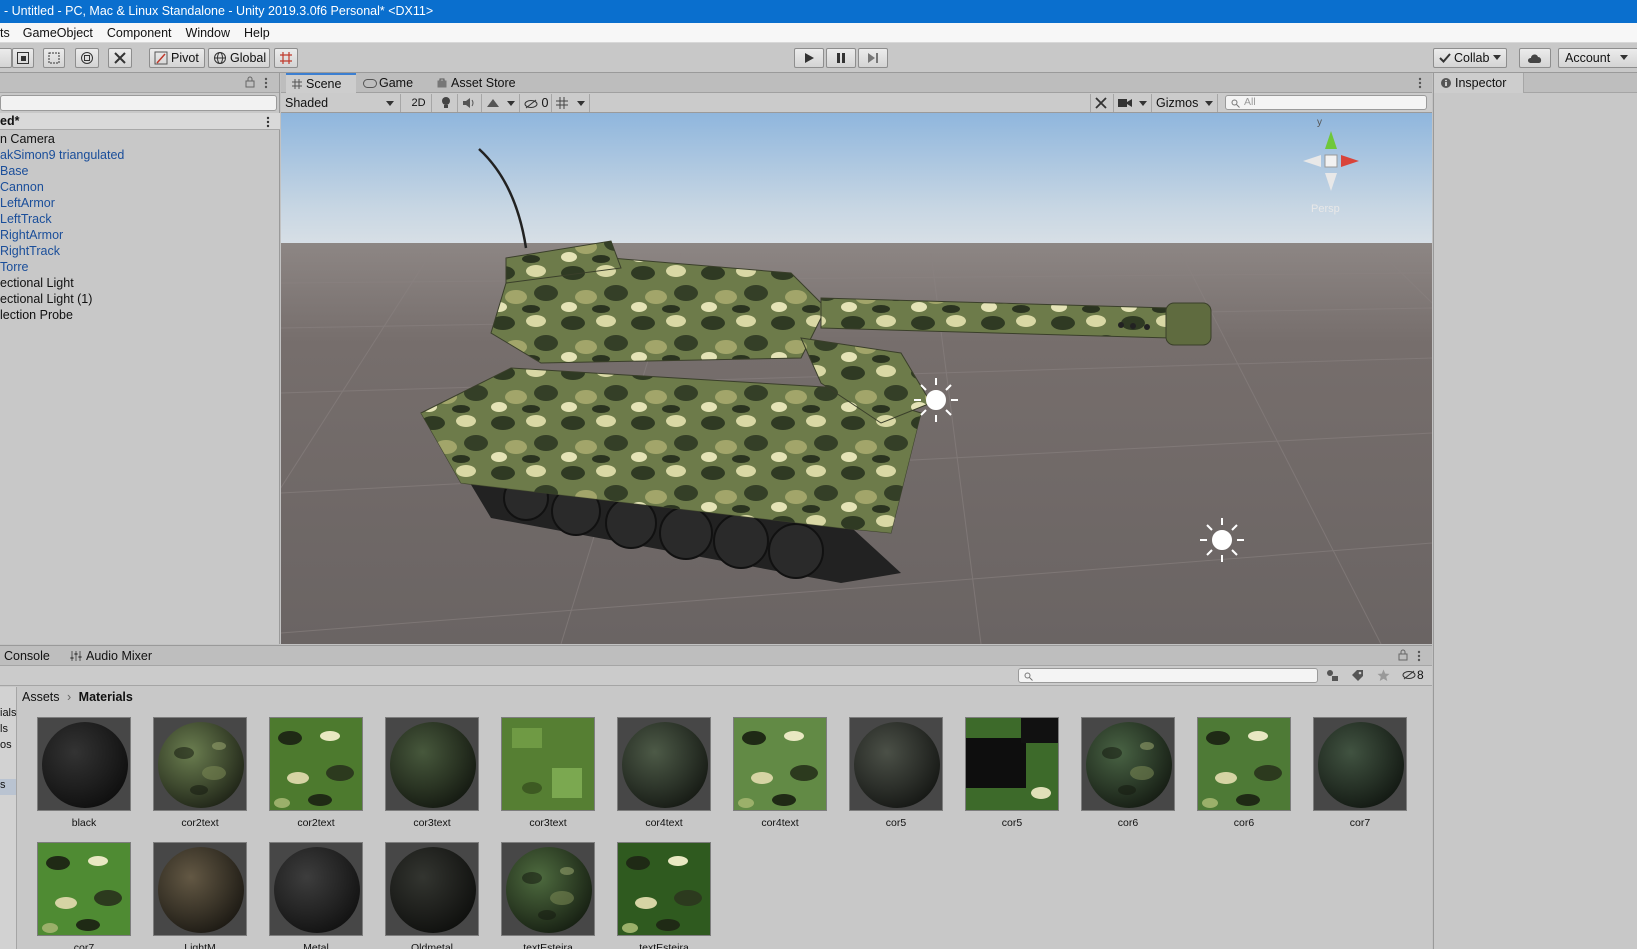  What do you see at coordinates (6, 745) in the screenshot?
I see `folder-tree-item: os` at bounding box center [6, 745].